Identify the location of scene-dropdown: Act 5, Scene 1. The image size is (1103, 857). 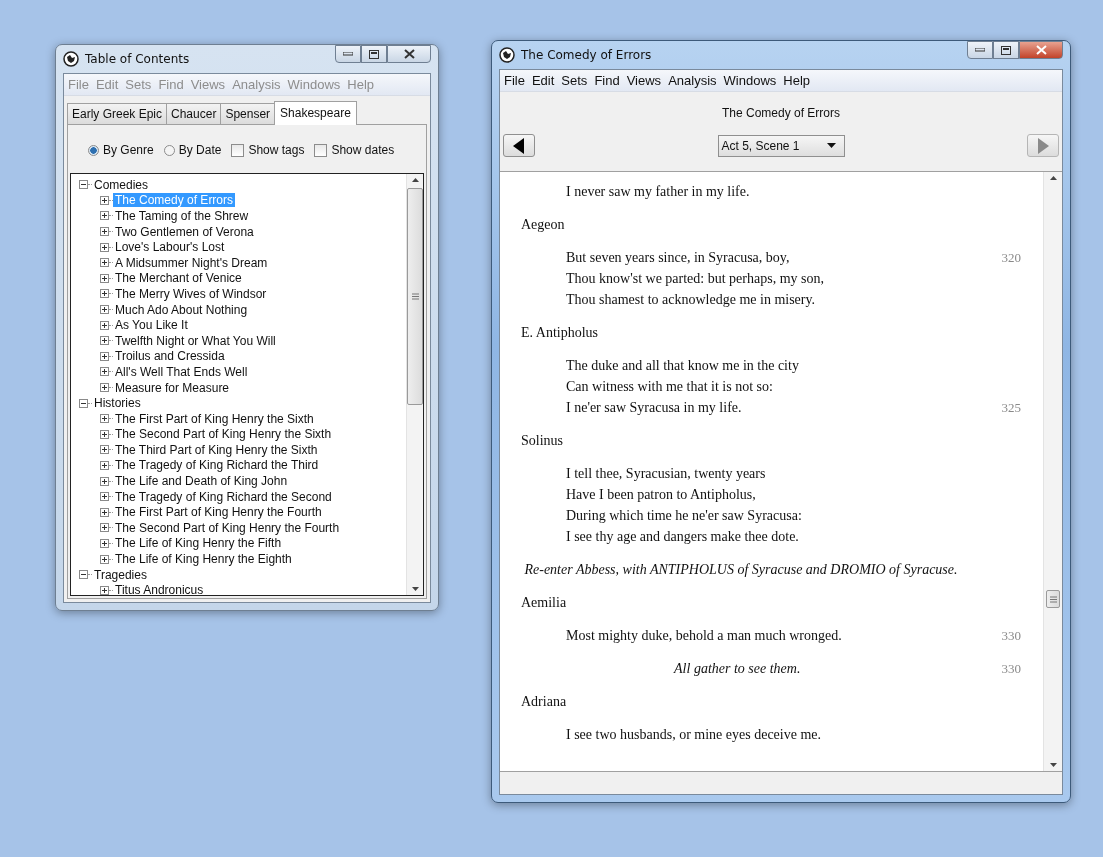
(781, 145).